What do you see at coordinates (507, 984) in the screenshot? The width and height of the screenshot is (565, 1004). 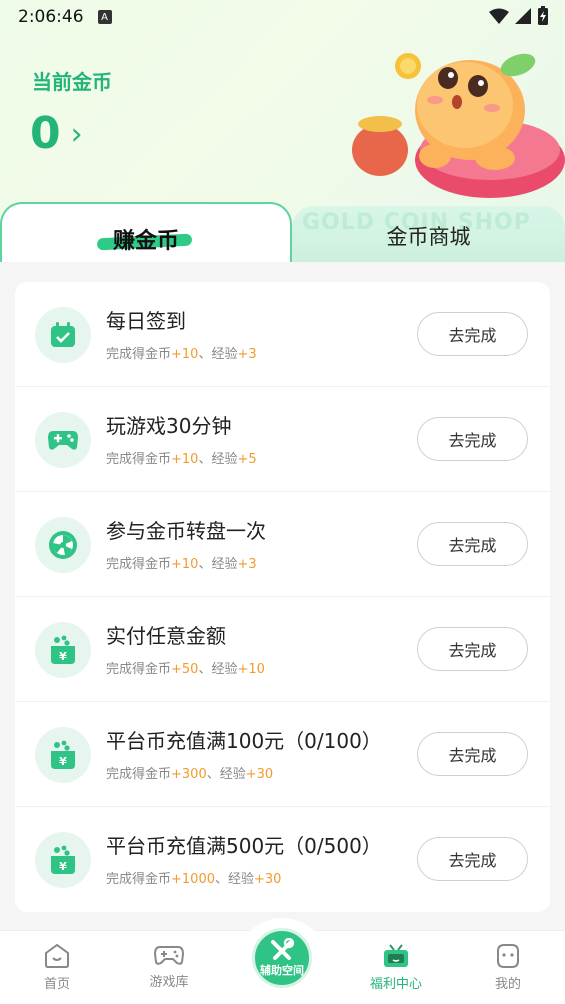 I see `nav-mine-label: 我的` at bounding box center [507, 984].